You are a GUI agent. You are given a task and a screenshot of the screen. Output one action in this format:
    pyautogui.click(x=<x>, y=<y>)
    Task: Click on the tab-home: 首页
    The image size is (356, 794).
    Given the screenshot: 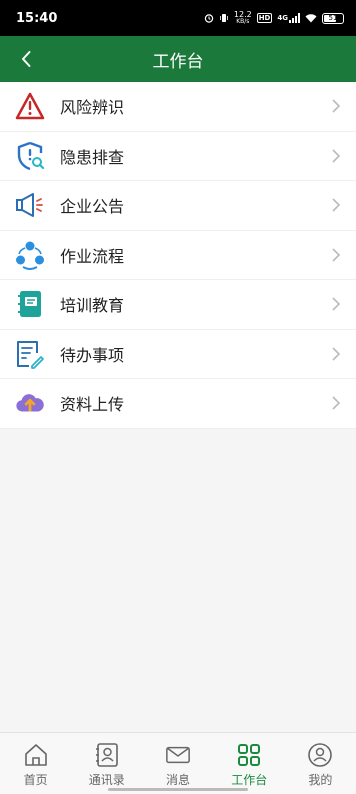 What is the action you would take?
    pyautogui.click(x=35, y=763)
    